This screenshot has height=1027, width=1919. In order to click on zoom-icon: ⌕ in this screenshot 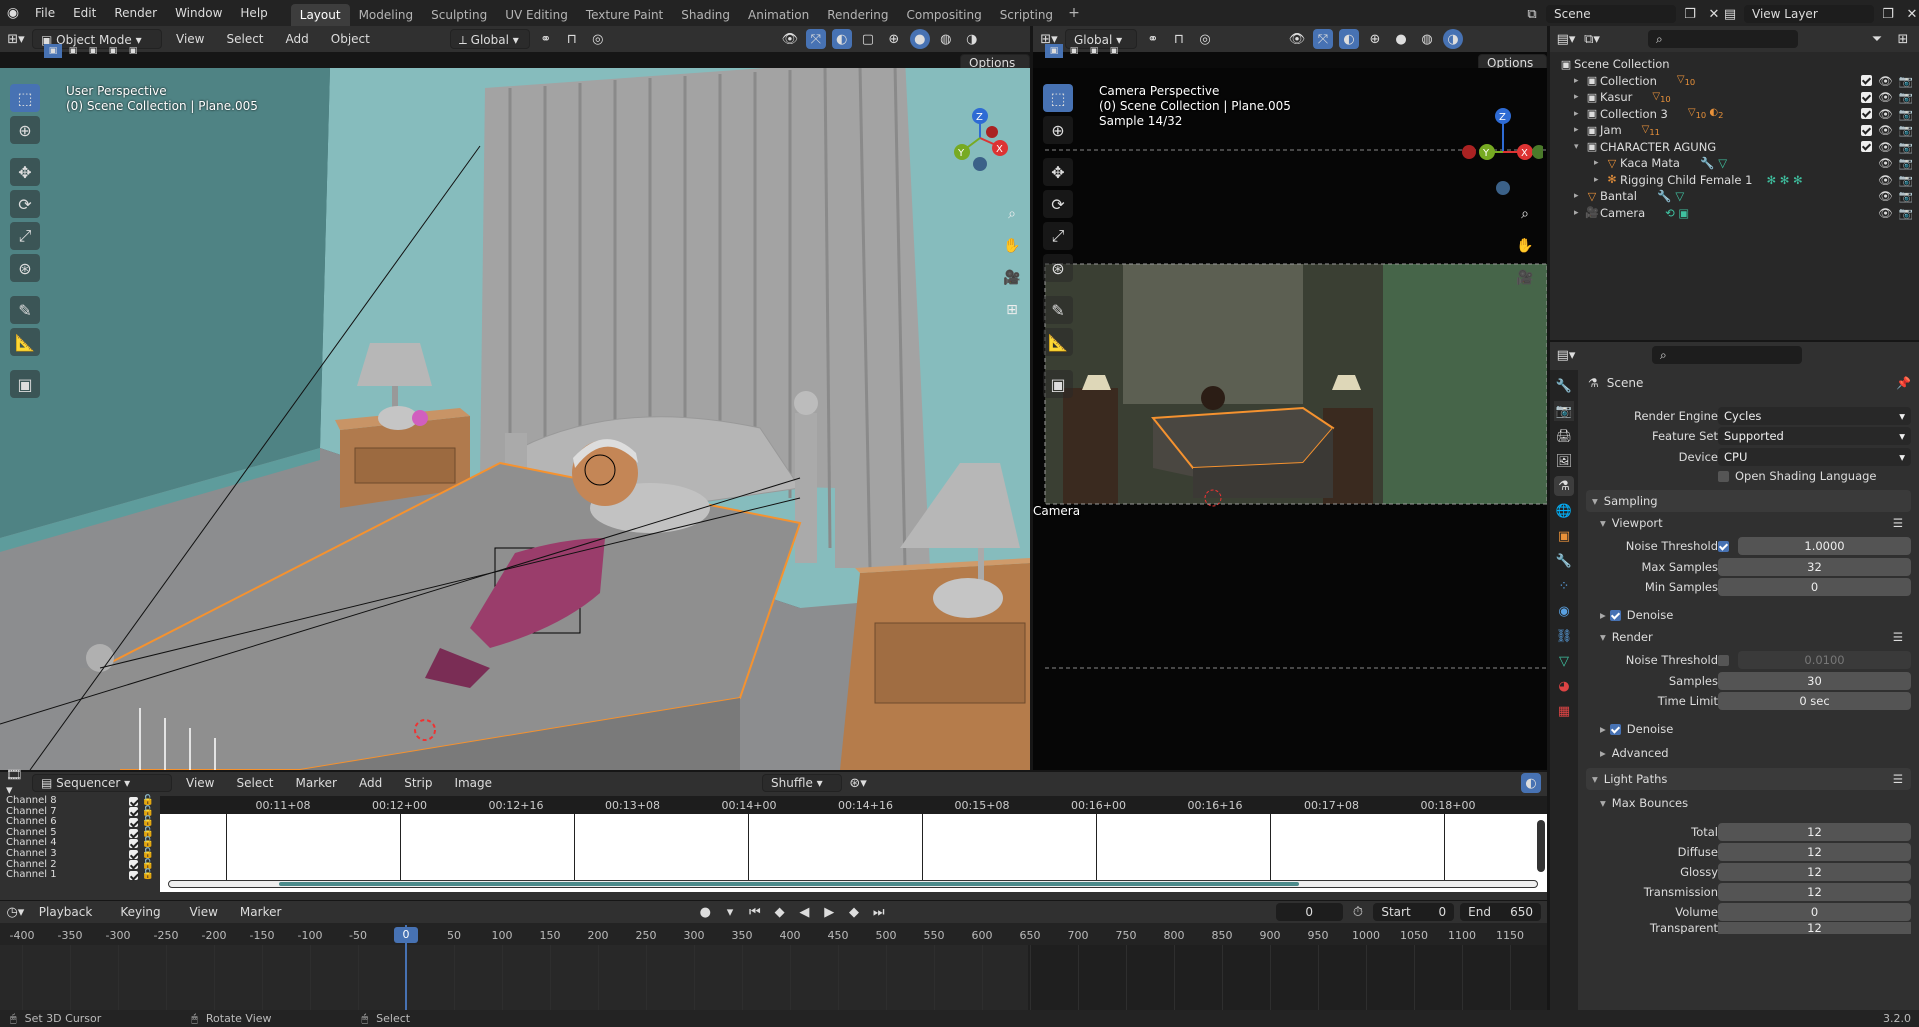, I will do `click(1012, 214)`.